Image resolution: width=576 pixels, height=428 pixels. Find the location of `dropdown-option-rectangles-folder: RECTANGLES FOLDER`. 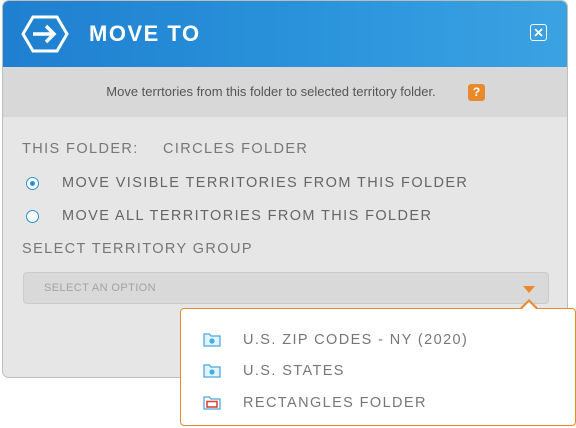

dropdown-option-rectangles-folder: RECTANGLES FOLDER is located at coordinates (378, 403).